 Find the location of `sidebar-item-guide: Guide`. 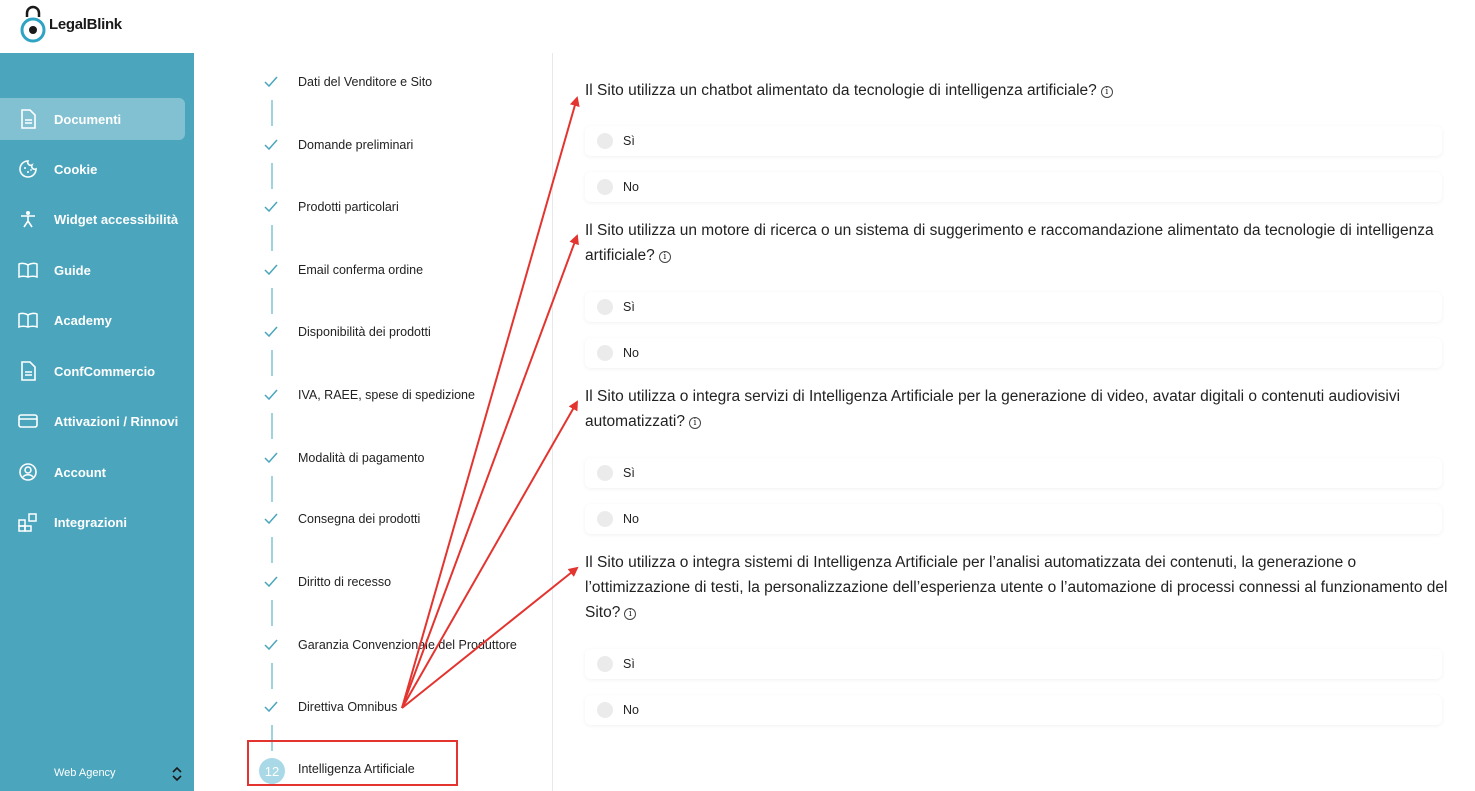

sidebar-item-guide: Guide is located at coordinates (92, 270).